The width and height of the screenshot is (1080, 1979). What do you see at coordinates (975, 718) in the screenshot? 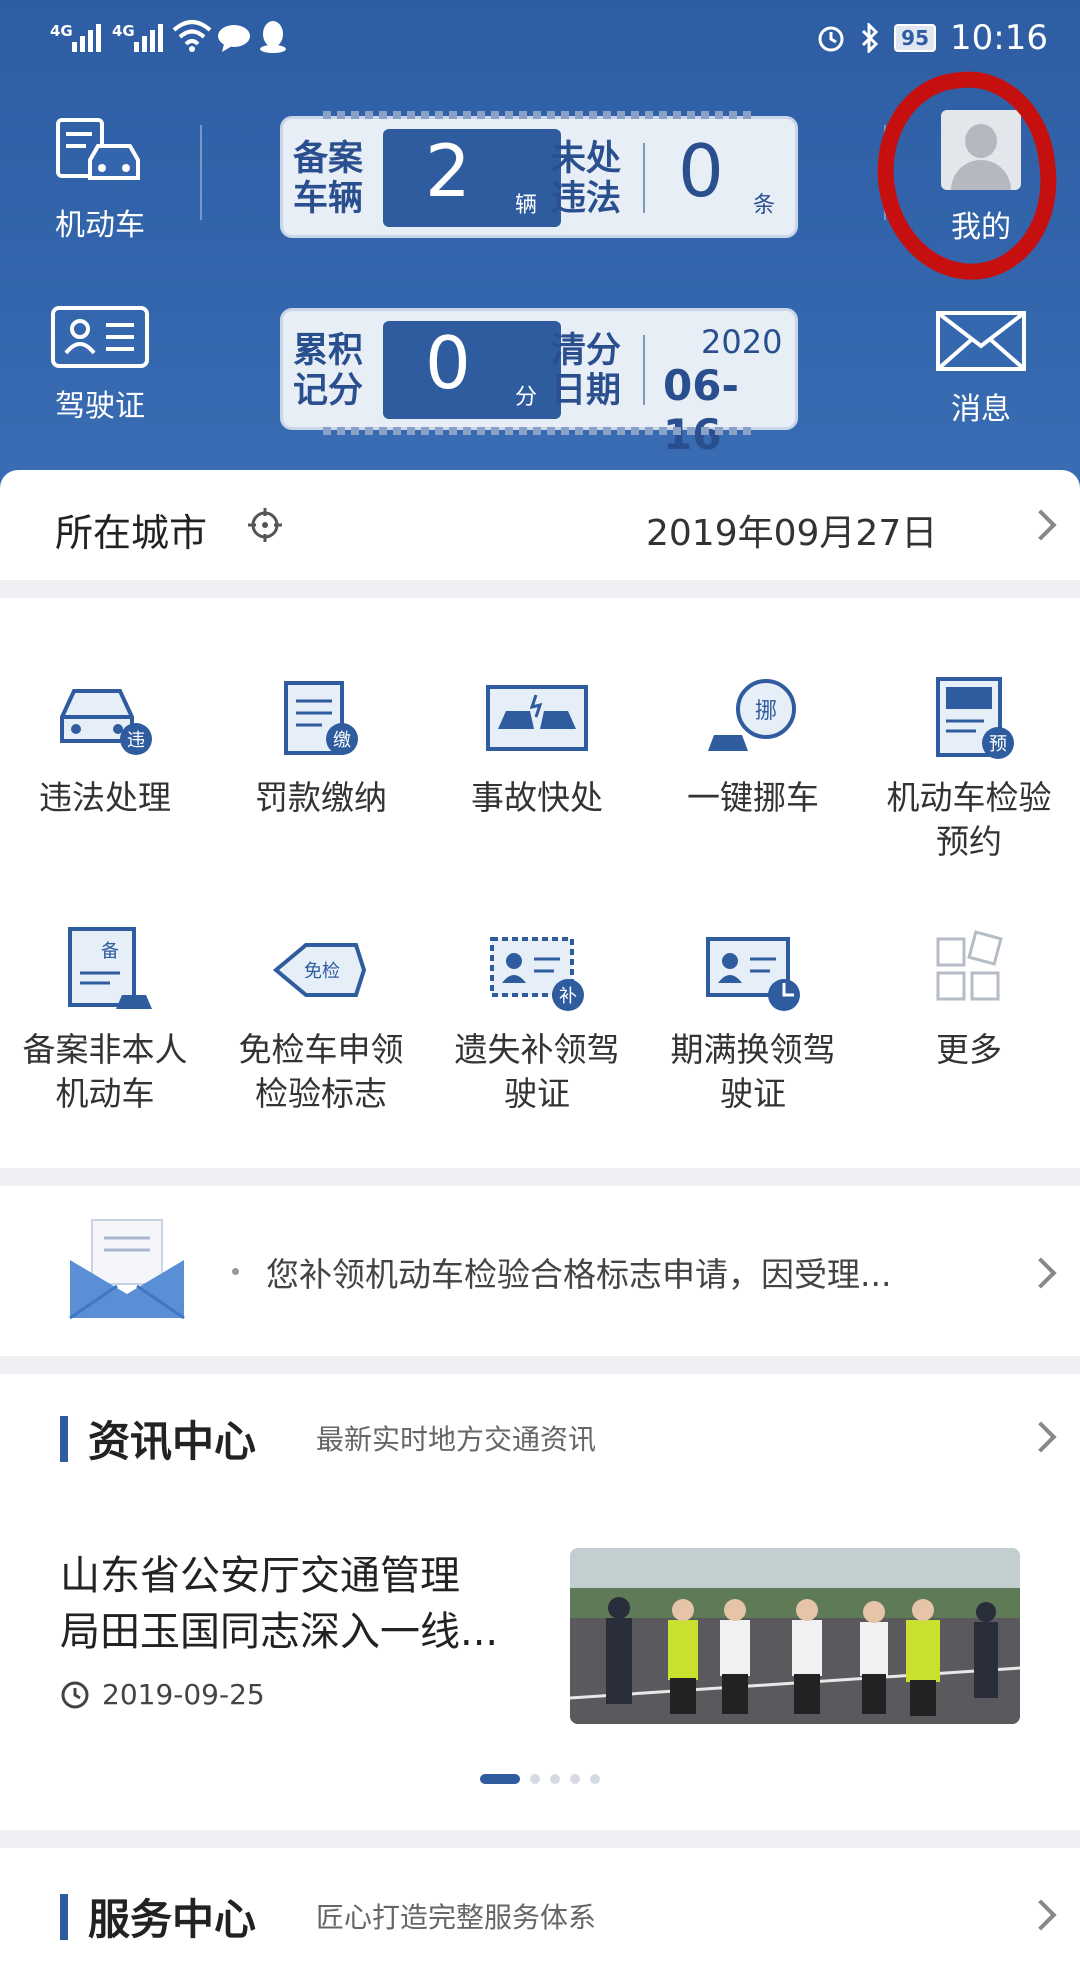
I see `inspection-doc-icon: 预` at bounding box center [975, 718].